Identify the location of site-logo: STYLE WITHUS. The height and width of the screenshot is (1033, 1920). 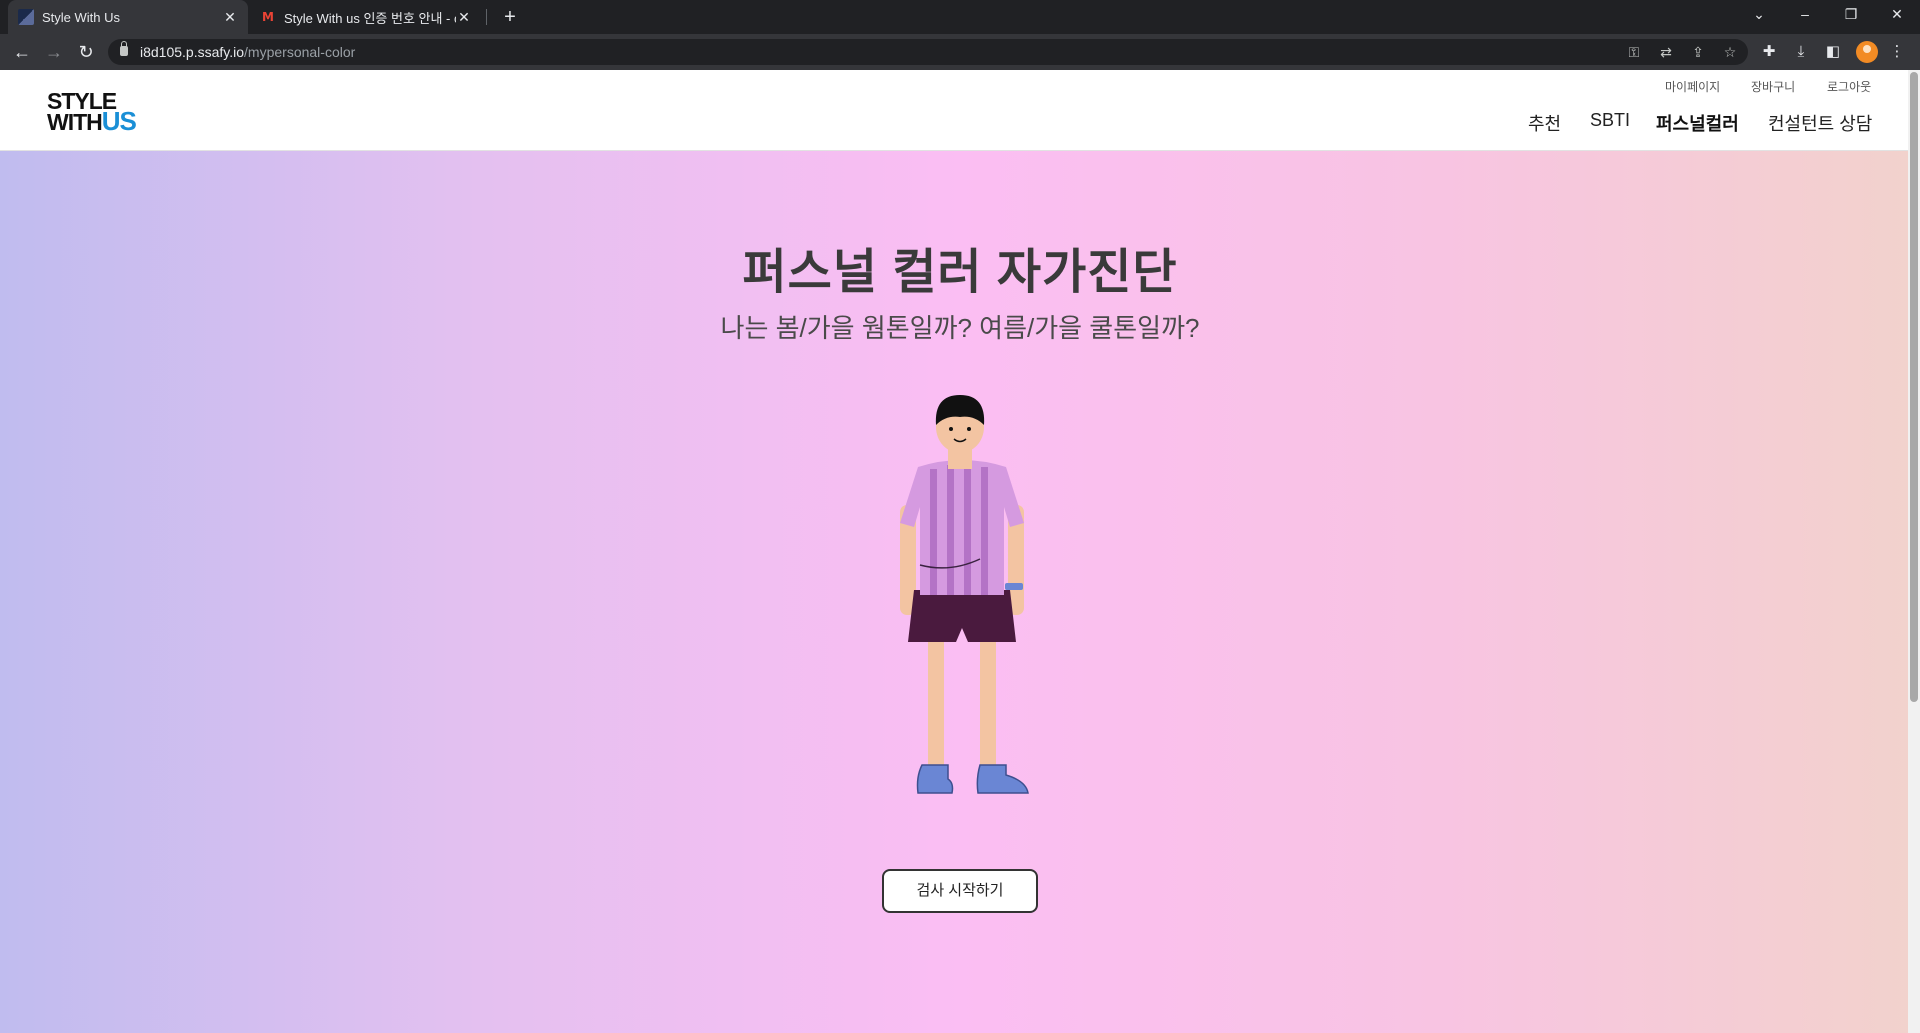
(92, 112).